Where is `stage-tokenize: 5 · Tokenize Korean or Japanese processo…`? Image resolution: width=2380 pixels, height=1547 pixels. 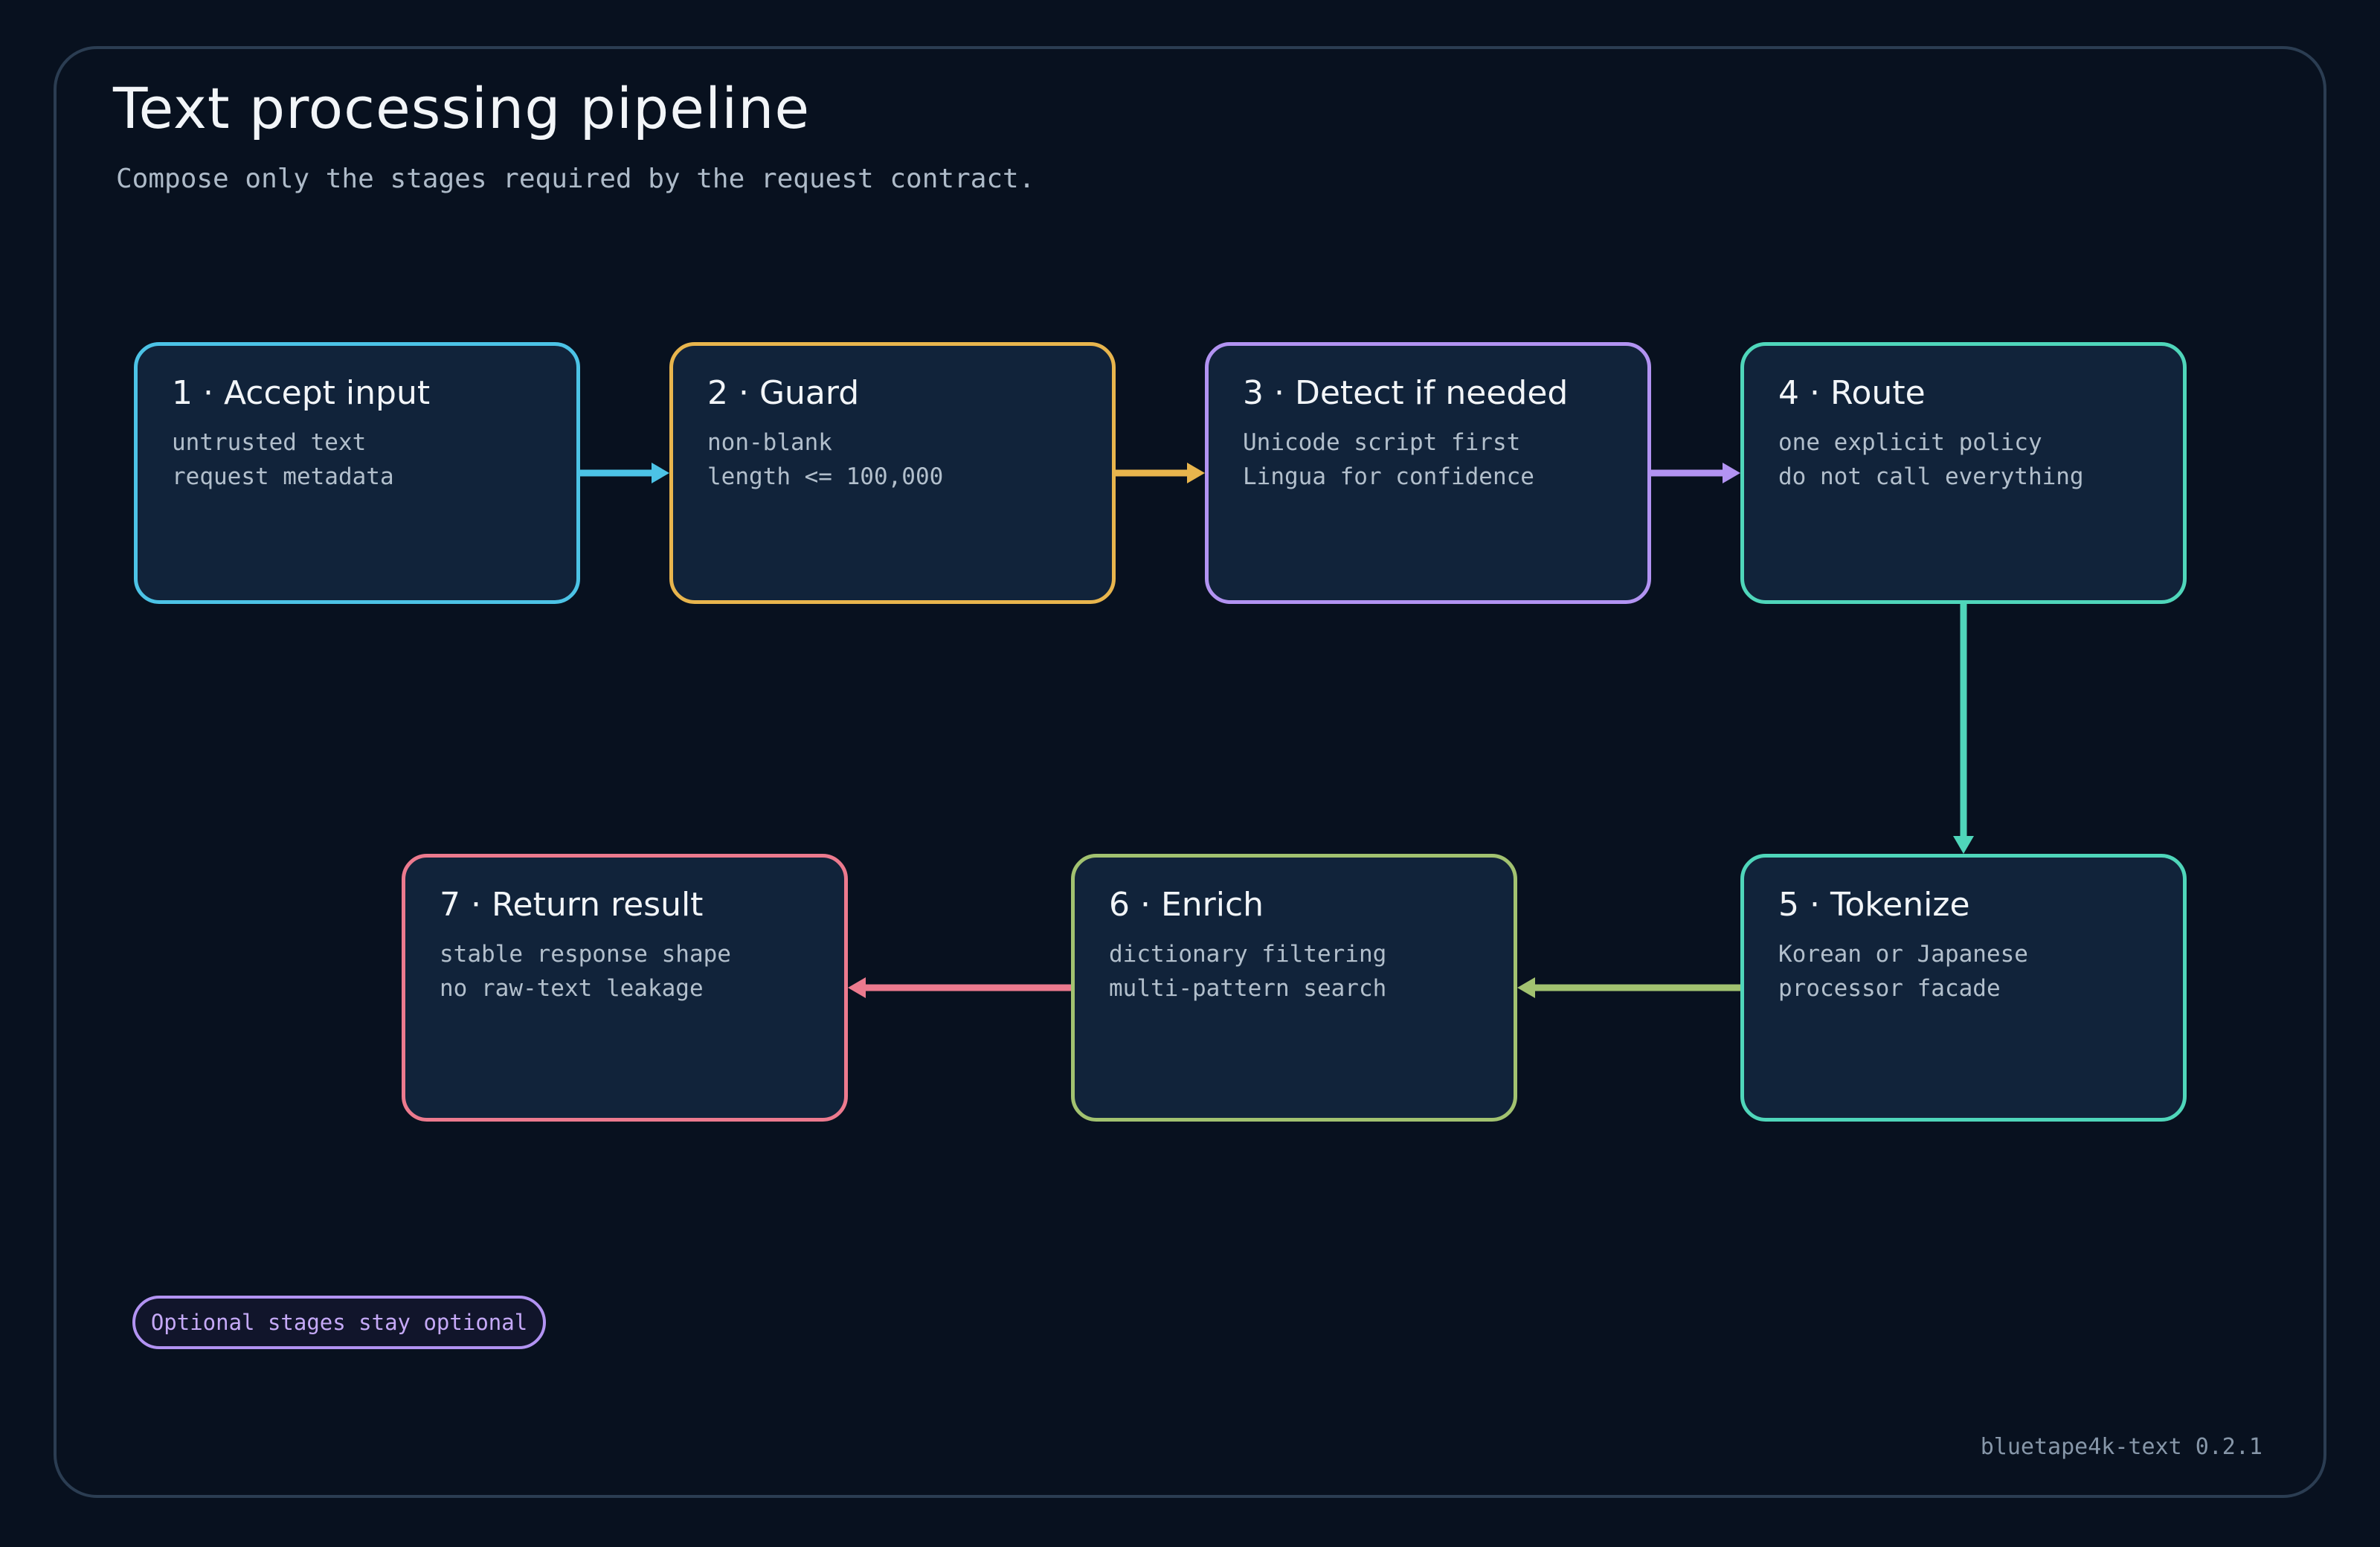
stage-tokenize: 5 · Tokenize Korean or Japanese processo… is located at coordinates (1963, 988).